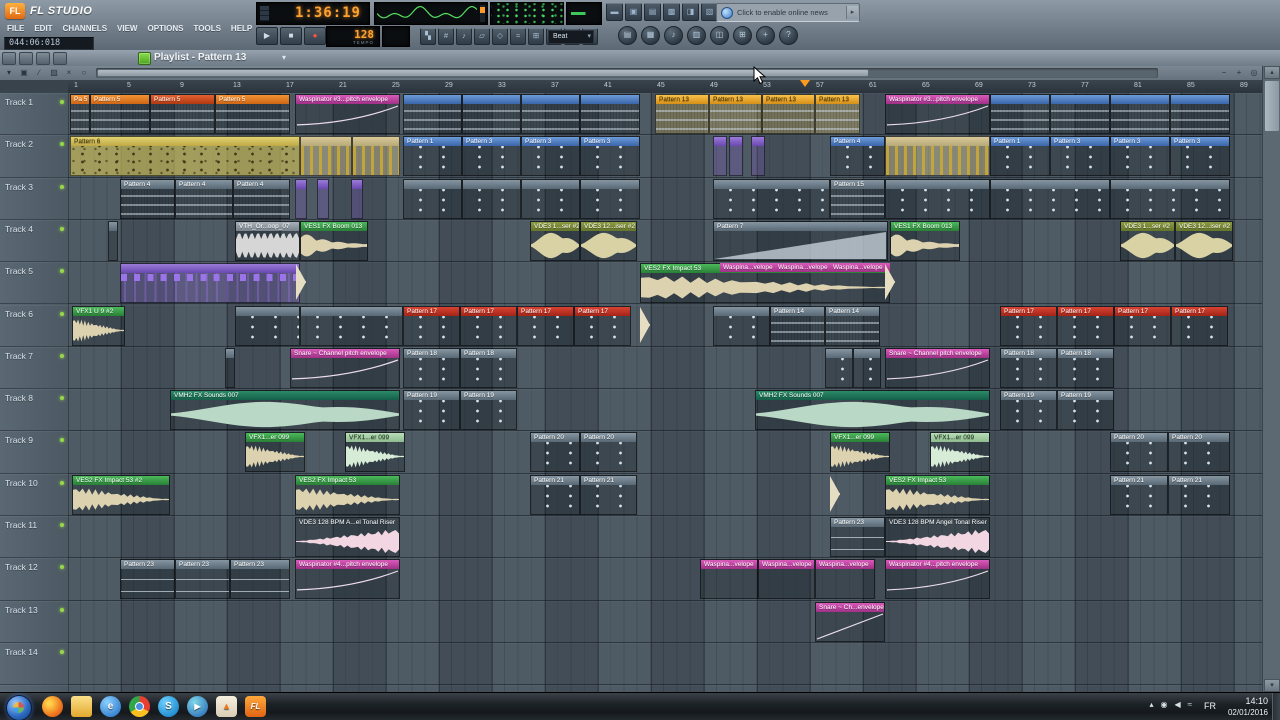 Image resolution: width=1280 pixels, height=720 pixels. Describe the element at coordinates (207, 29) in the screenshot. I see `menu-tools: TOOLS` at that location.